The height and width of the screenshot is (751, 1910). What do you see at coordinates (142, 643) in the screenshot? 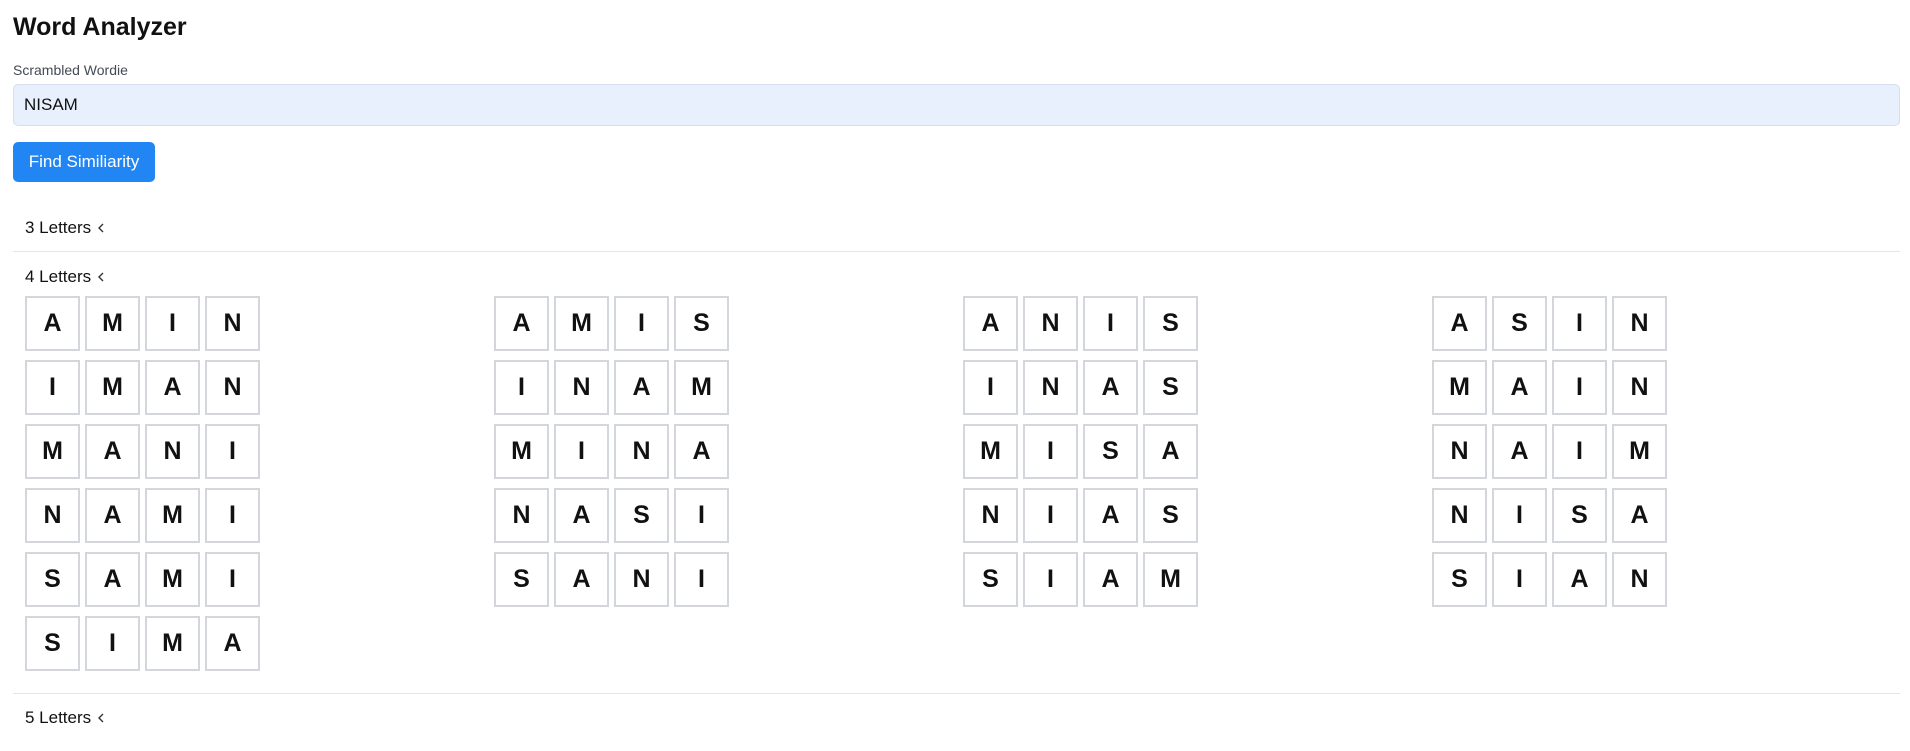
I see `word-tiles-sima: SIMA` at bounding box center [142, 643].